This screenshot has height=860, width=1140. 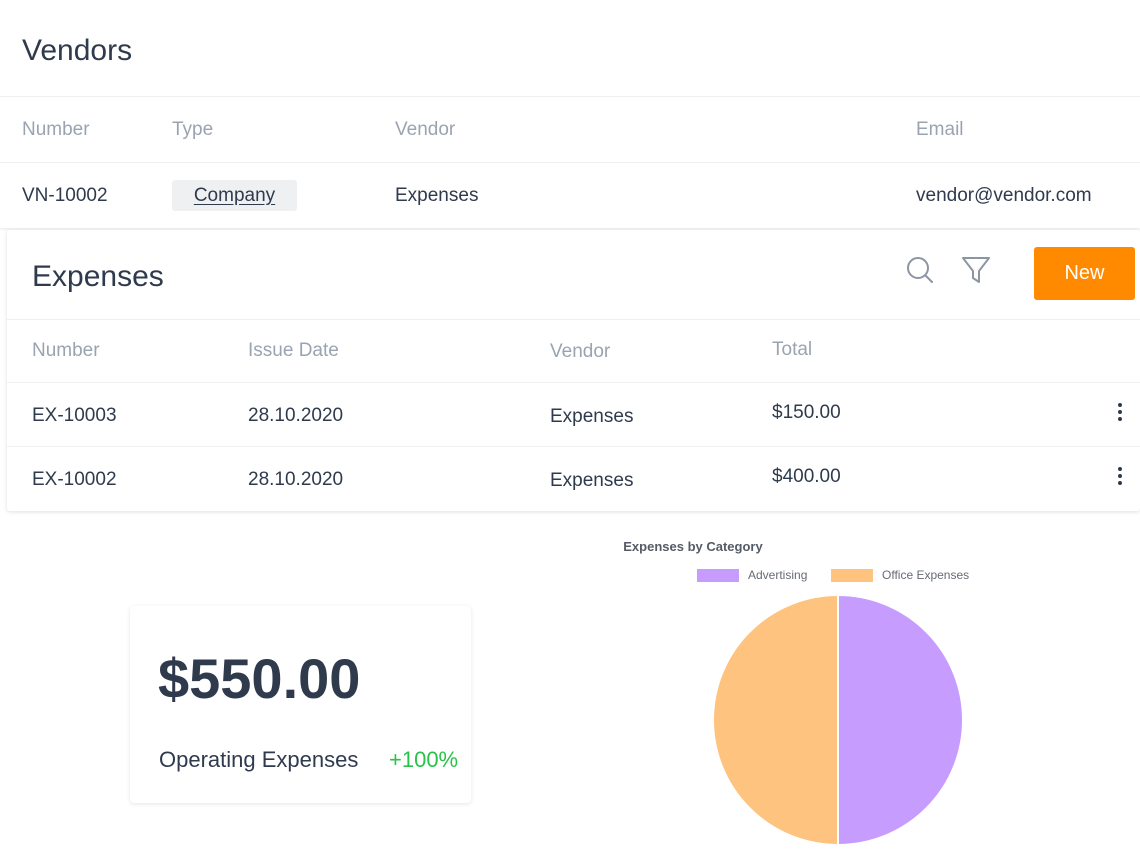 What do you see at coordinates (940, 130) in the screenshot?
I see `column-header-email: Email` at bounding box center [940, 130].